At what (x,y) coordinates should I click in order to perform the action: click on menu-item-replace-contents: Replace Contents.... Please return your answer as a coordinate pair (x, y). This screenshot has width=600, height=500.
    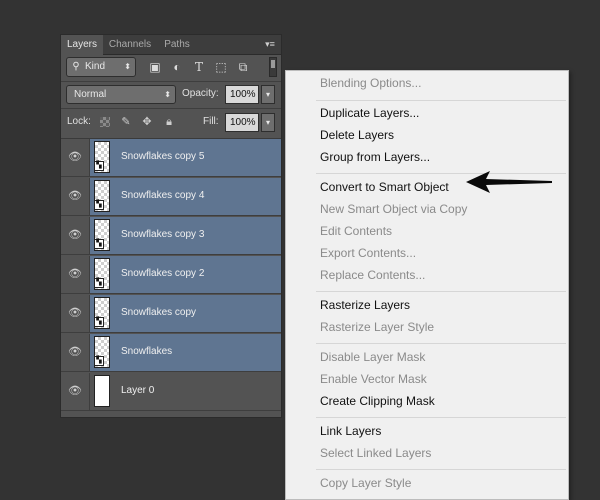
    Looking at the image, I should click on (372, 275).